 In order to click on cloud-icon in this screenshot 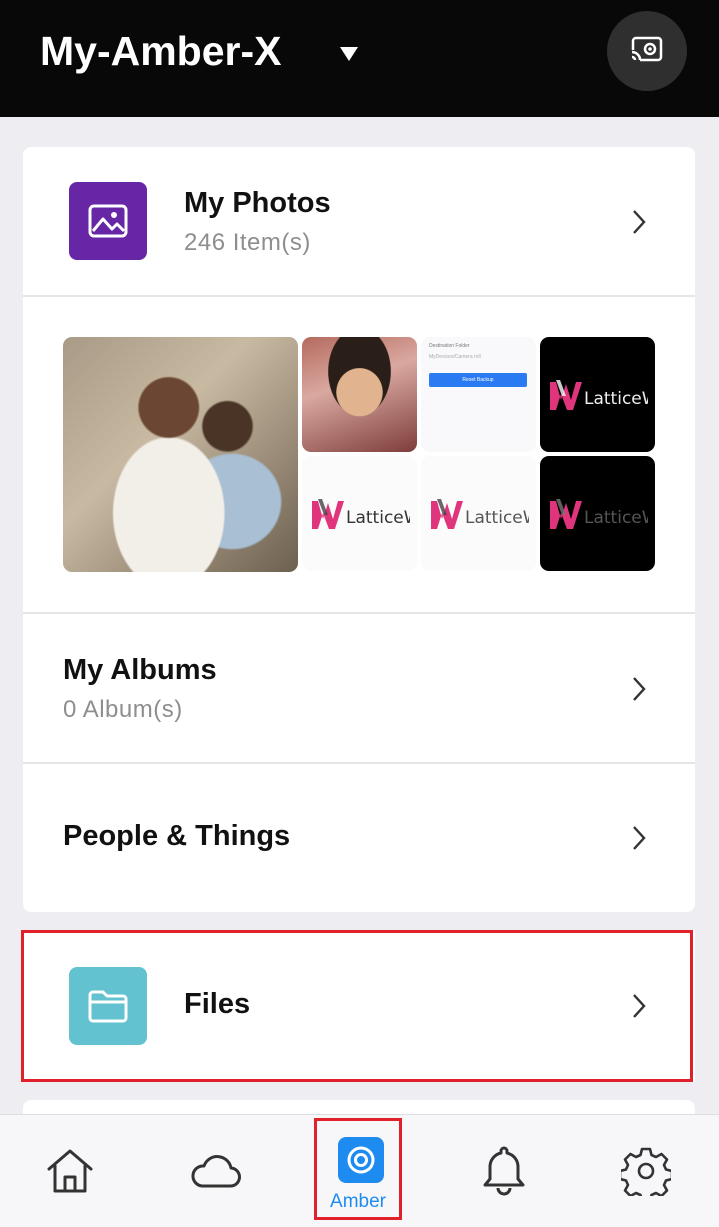, I will do `click(216, 1171)`.